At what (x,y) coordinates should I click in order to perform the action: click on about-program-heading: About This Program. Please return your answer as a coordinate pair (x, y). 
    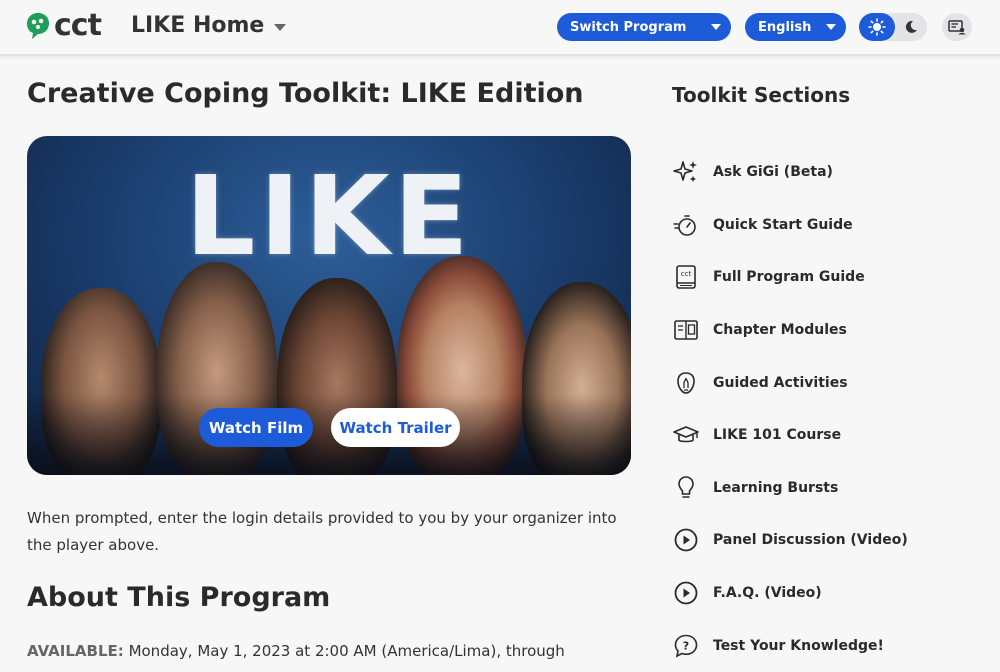
    Looking at the image, I should click on (179, 597).